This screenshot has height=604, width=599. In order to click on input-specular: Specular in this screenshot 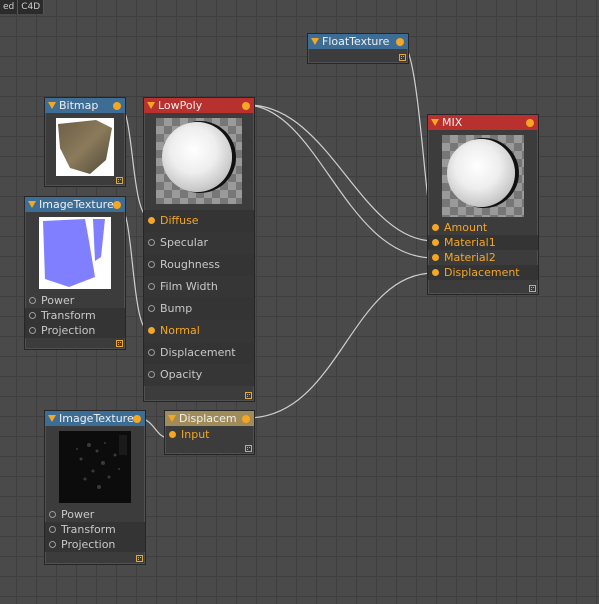, I will do `click(199, 243)`.